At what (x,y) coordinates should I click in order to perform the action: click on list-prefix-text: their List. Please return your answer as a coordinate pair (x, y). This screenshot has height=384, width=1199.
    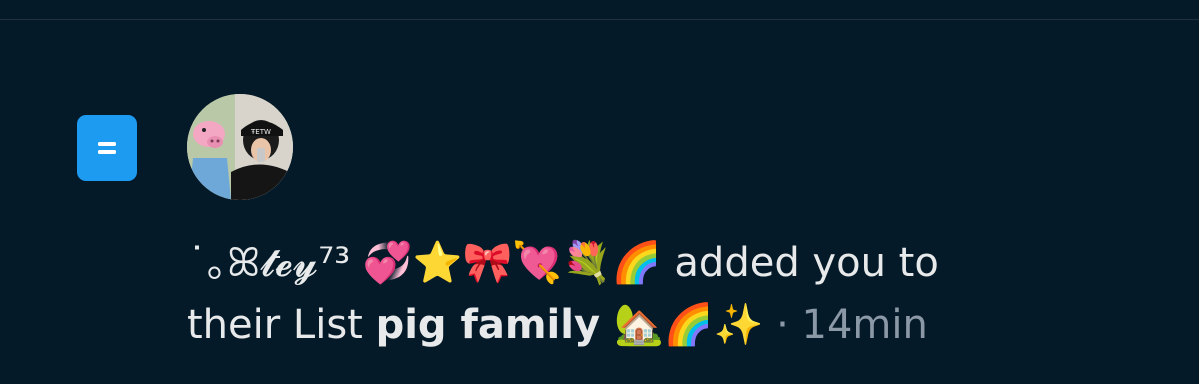
    Looking at the image, I should click on (281, 325).